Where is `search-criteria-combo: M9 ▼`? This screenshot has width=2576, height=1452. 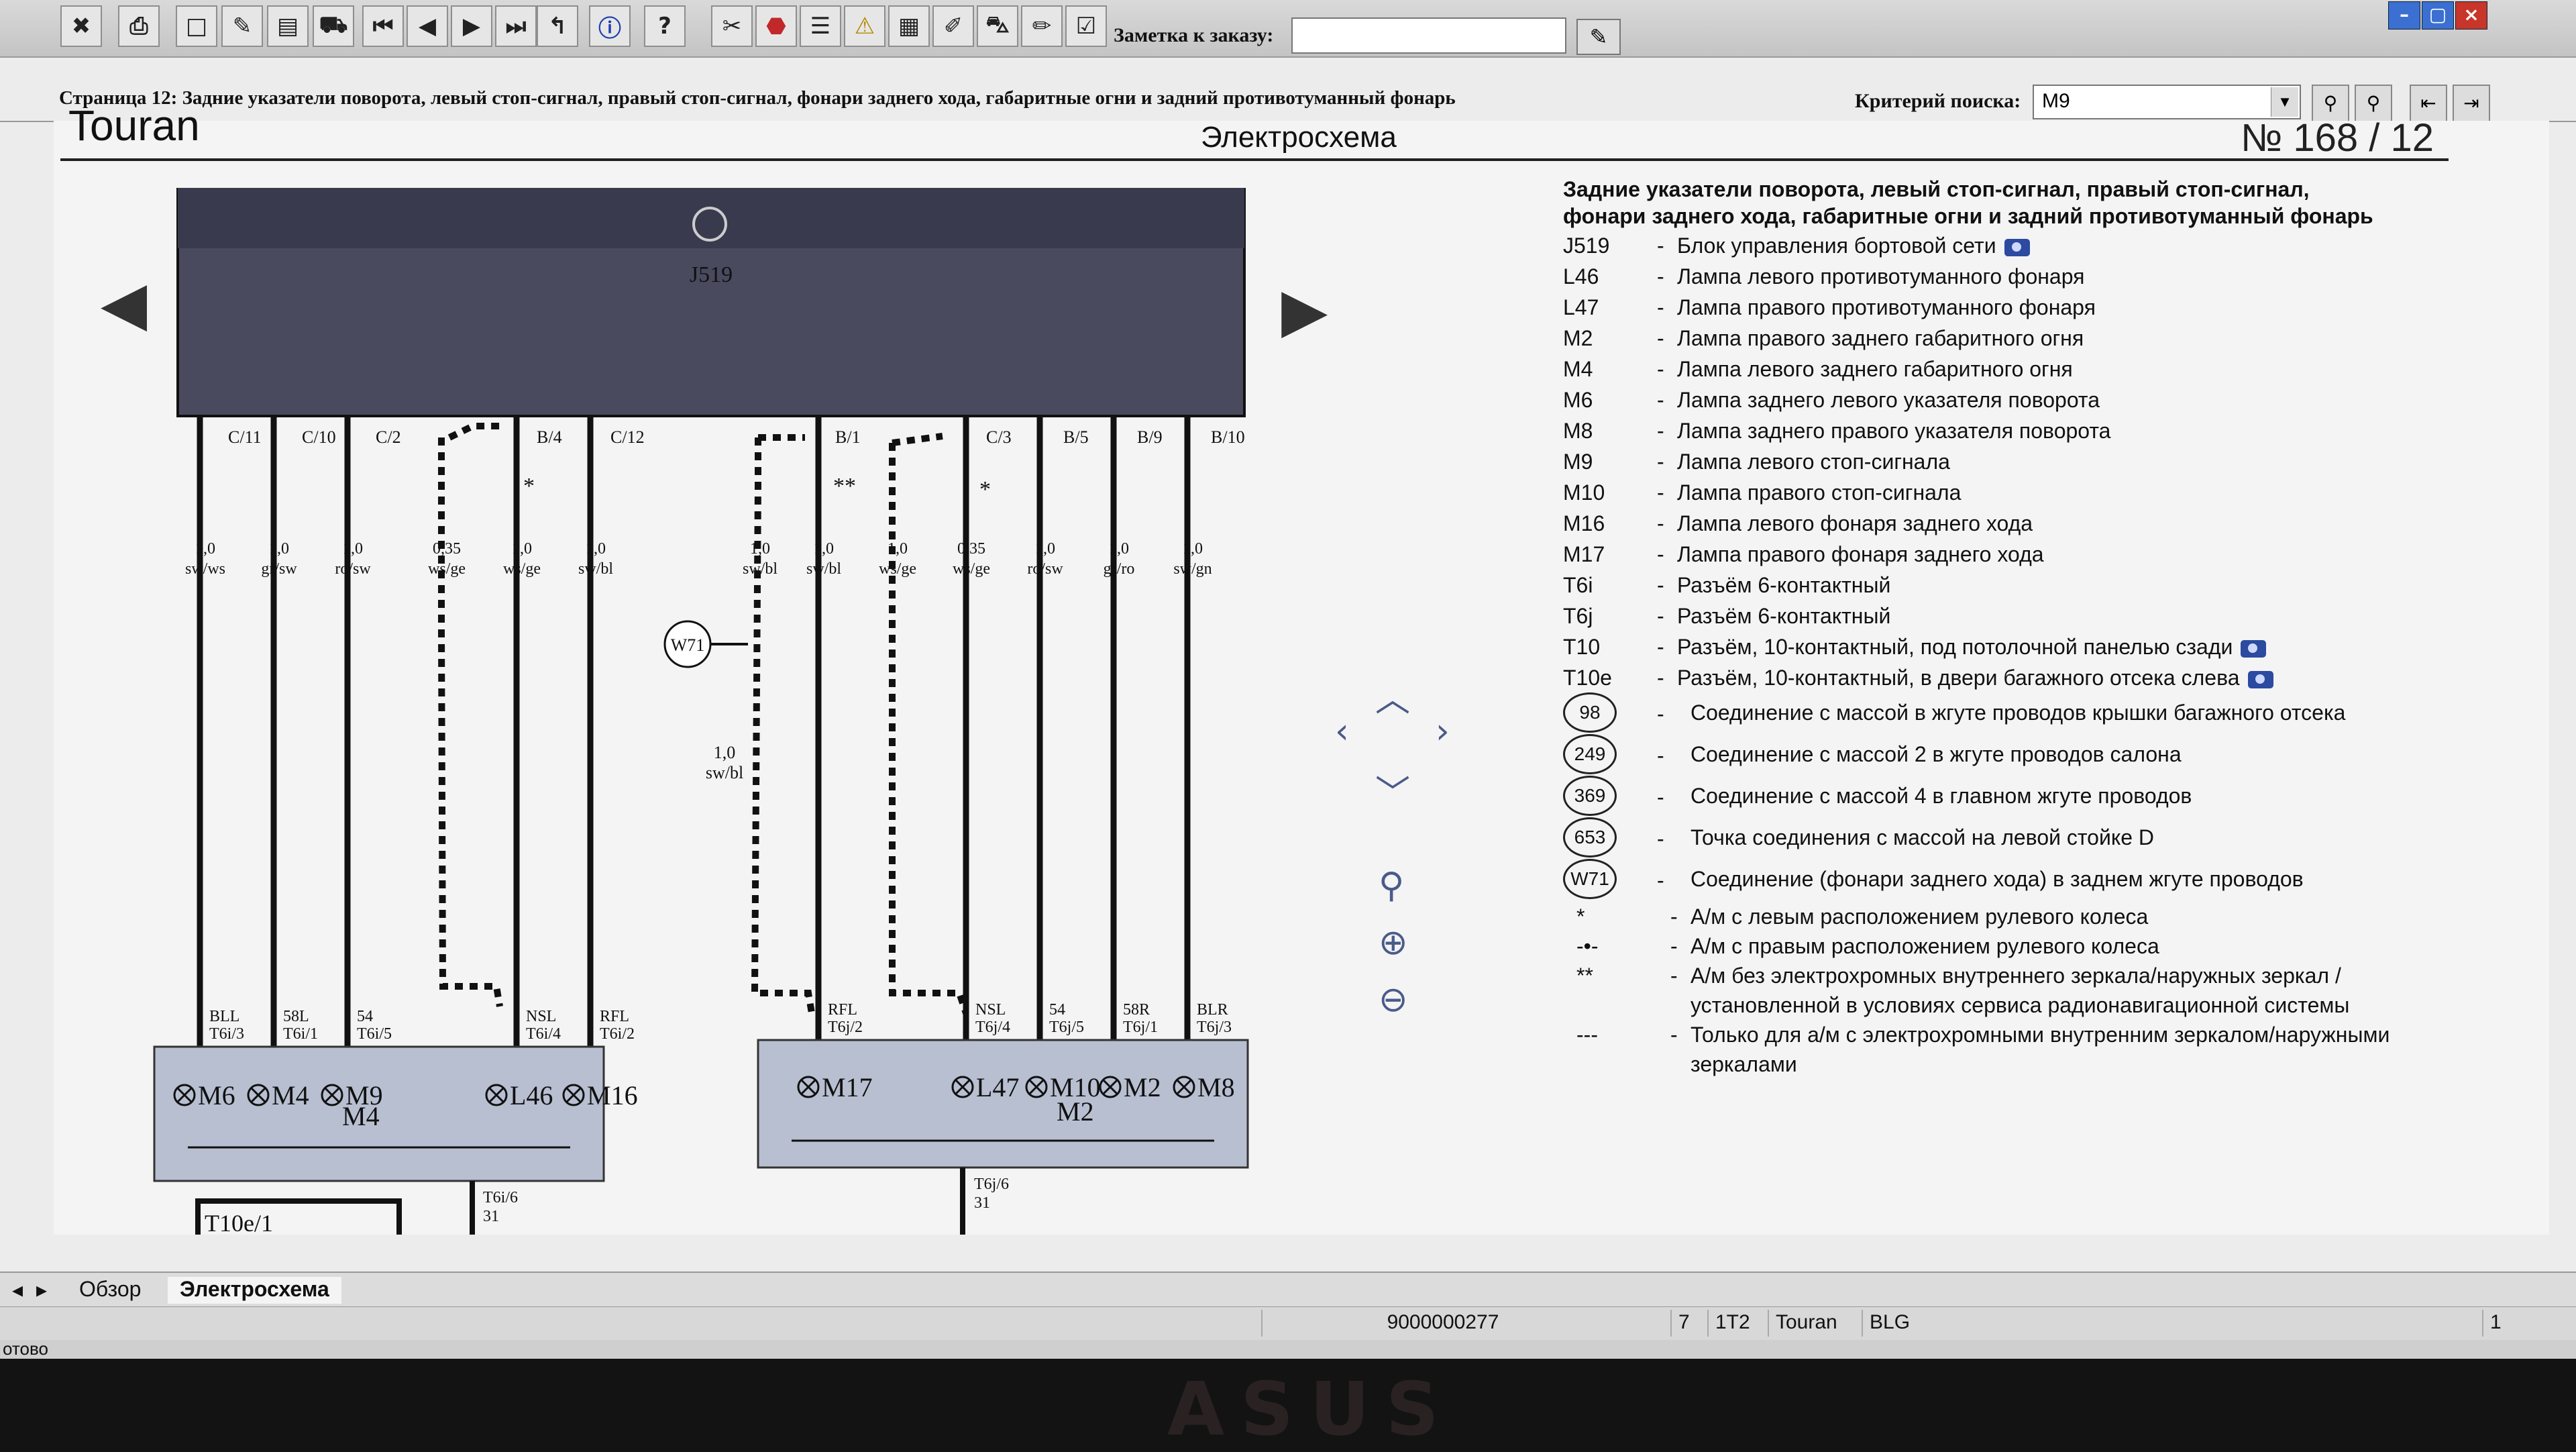
search-criteria-combo: M9 ▼ is located at coordinates (2167, 102).